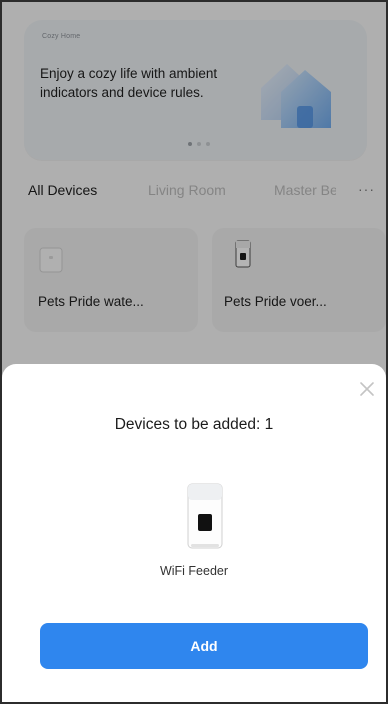 The image size is (388, 704). What do you see at coordinates (367, 389) in the screenshot?
I see `close-icon` at bounding box center [367, 389].